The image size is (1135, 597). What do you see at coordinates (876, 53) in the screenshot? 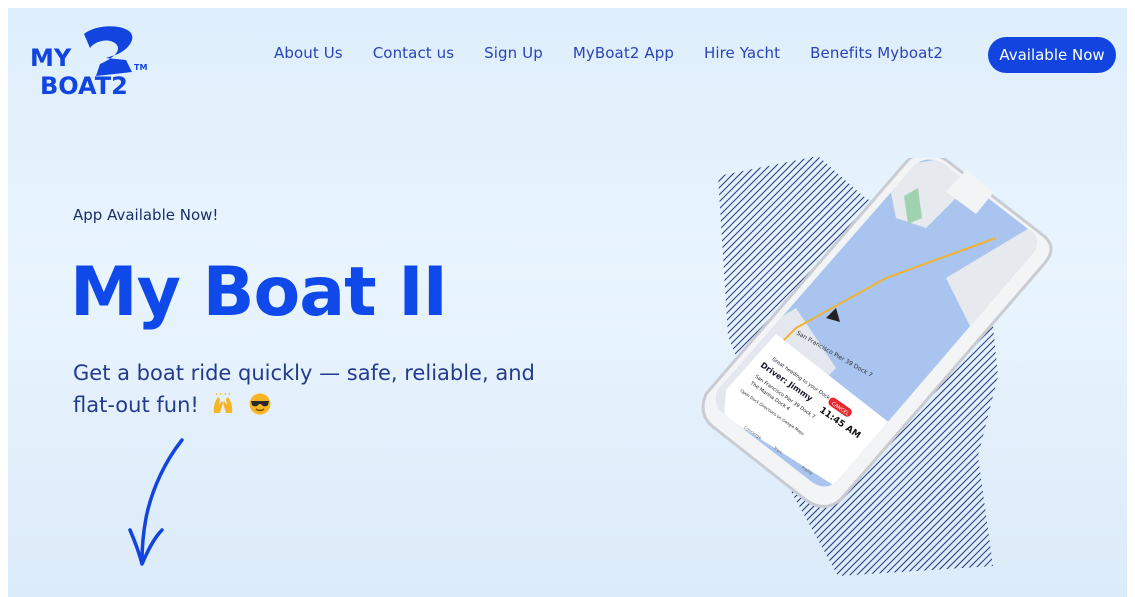
I see `nav-benefits: Benefits Myboat2` at bounding box center [876, 53].